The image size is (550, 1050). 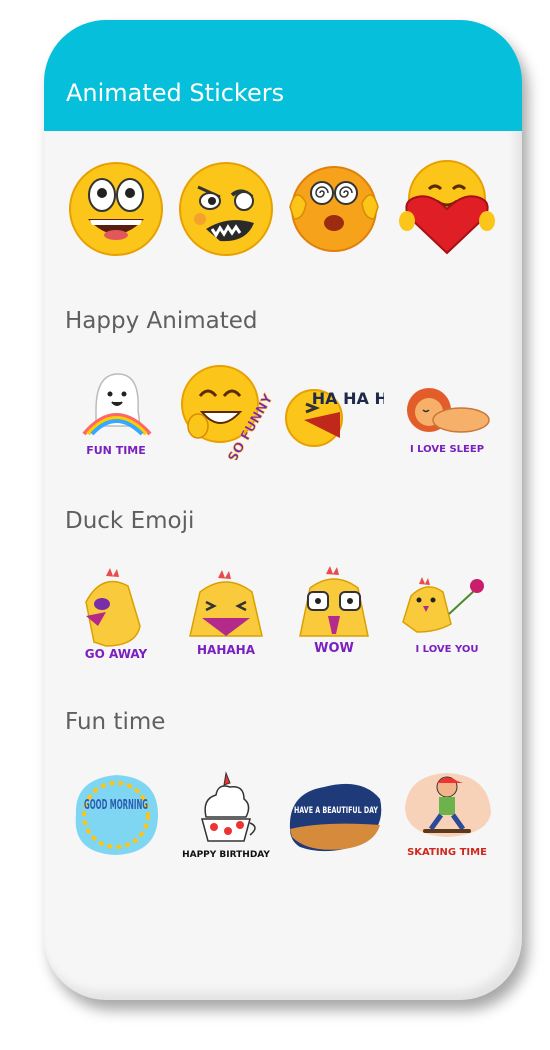 What do you see at coordinates (130, 521) in the screenshot?
I see `section-title-duck-emoji: Duck Emoji` at bounding box center [130, 521].